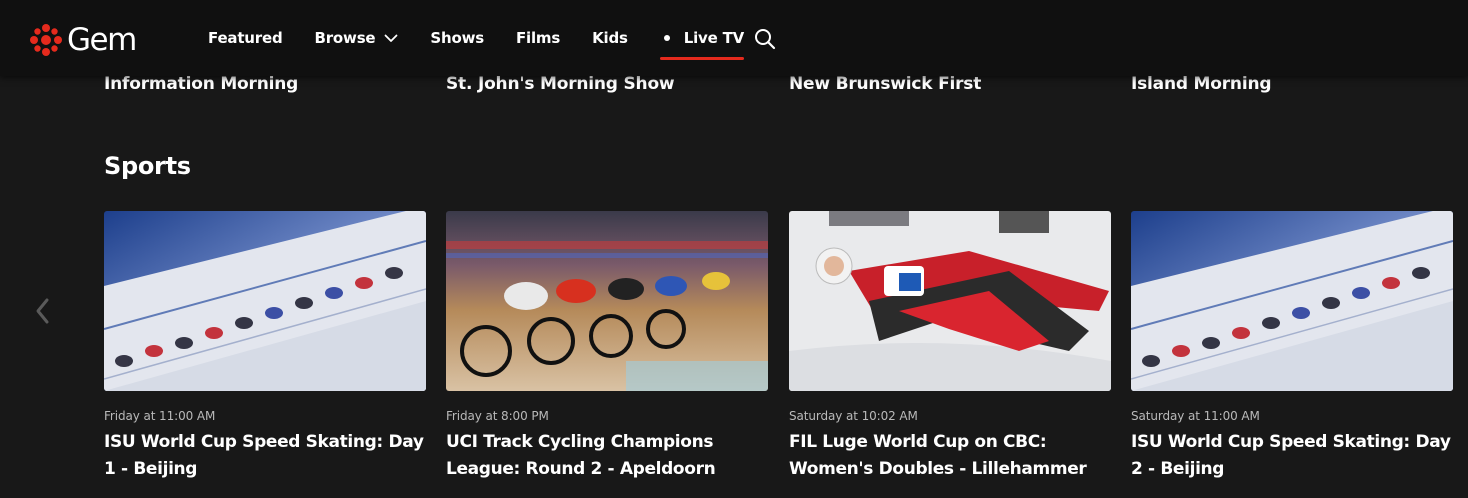 The width and height of the screenshot is (1468, 498). Describe the element at coordinates (666, 38) in the screenshot. I see `live-dot-icon` at that location.